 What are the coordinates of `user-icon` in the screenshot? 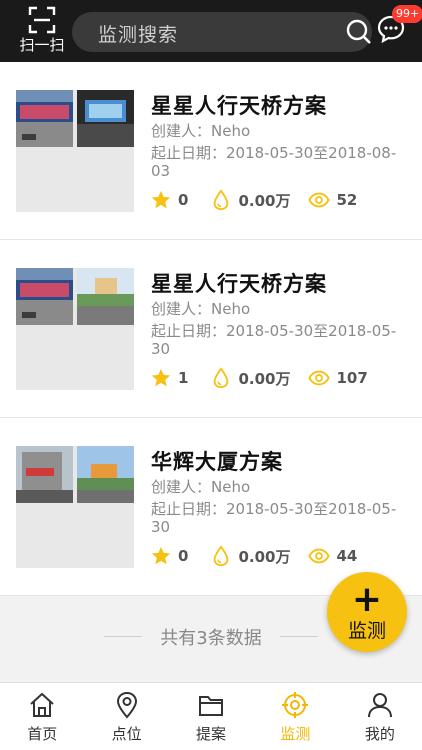 It's located at (379, 705).